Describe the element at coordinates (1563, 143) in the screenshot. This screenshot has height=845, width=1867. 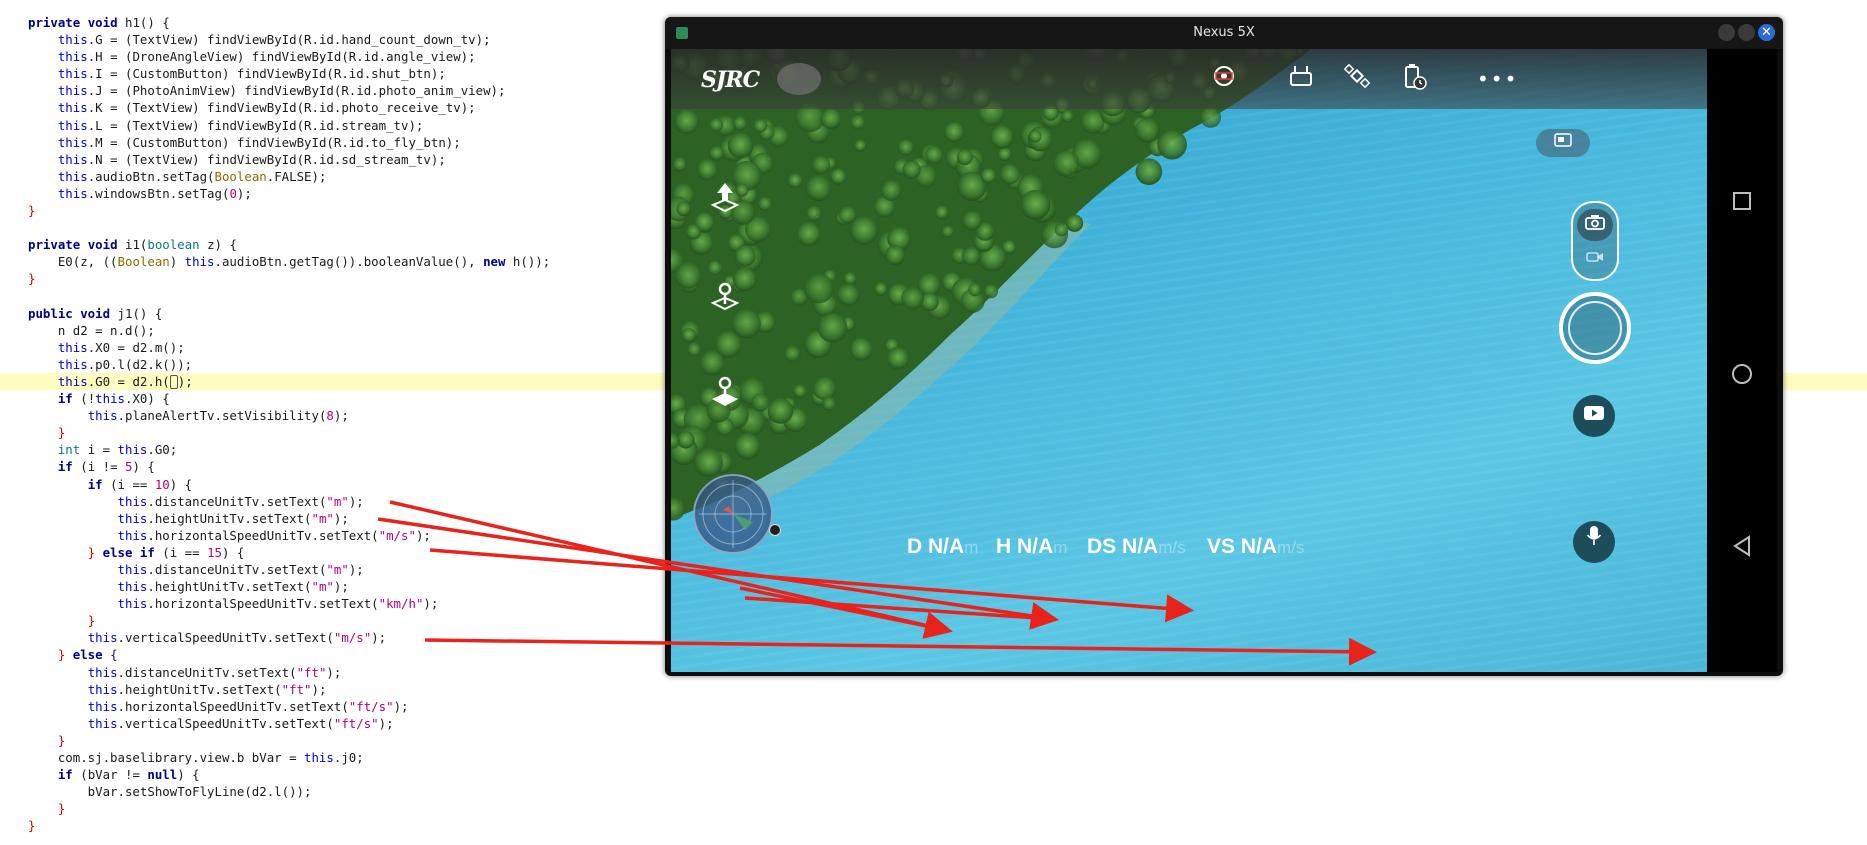
I see `map-toggle-button` at that location.